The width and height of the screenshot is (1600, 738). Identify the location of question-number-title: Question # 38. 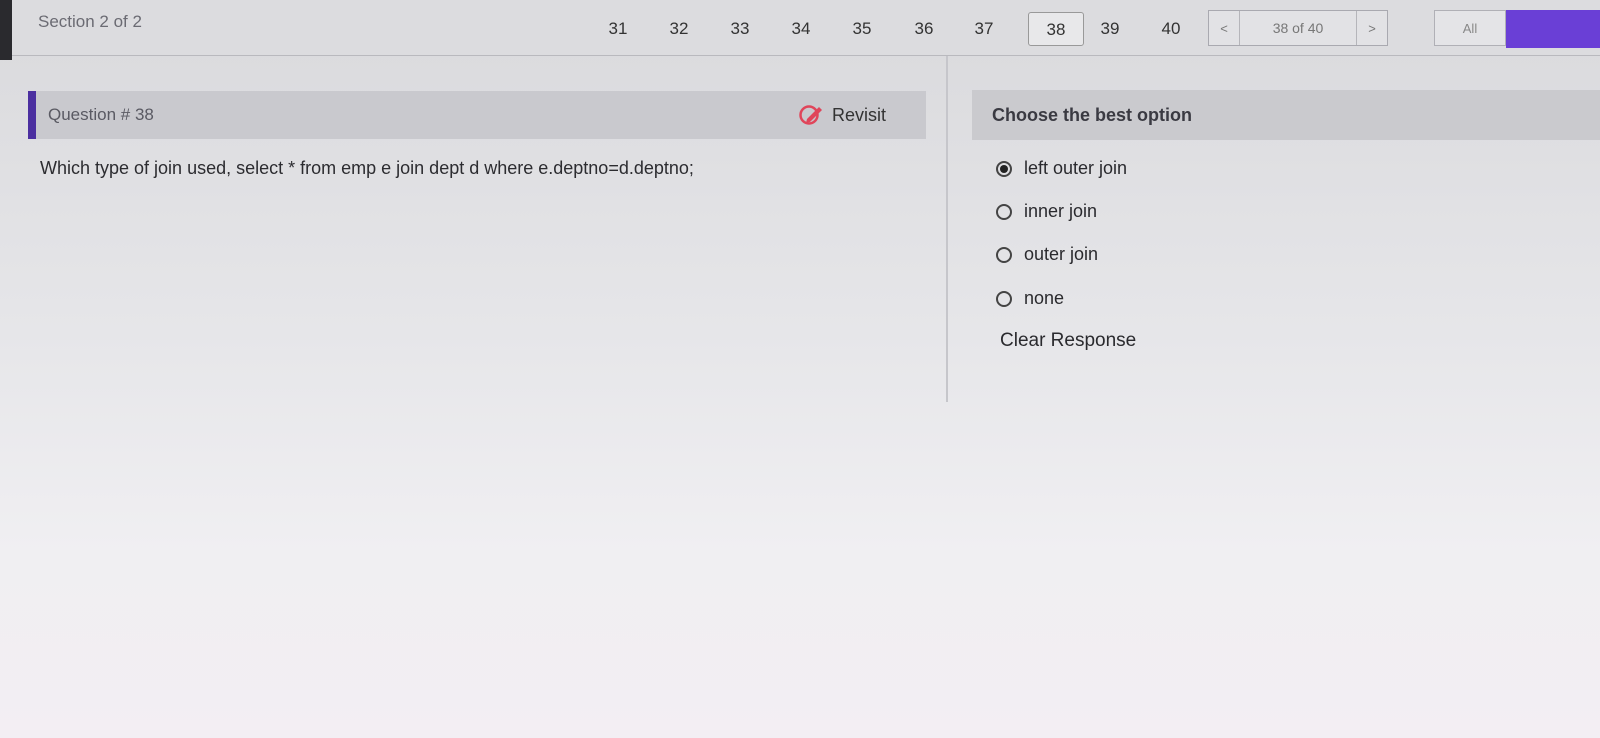
(101, 114).